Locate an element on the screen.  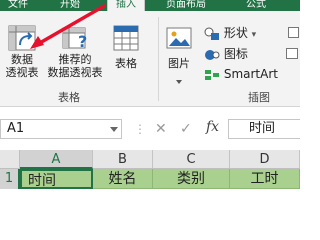
shapes-label: 形状 is located at coordinates (235, 33).